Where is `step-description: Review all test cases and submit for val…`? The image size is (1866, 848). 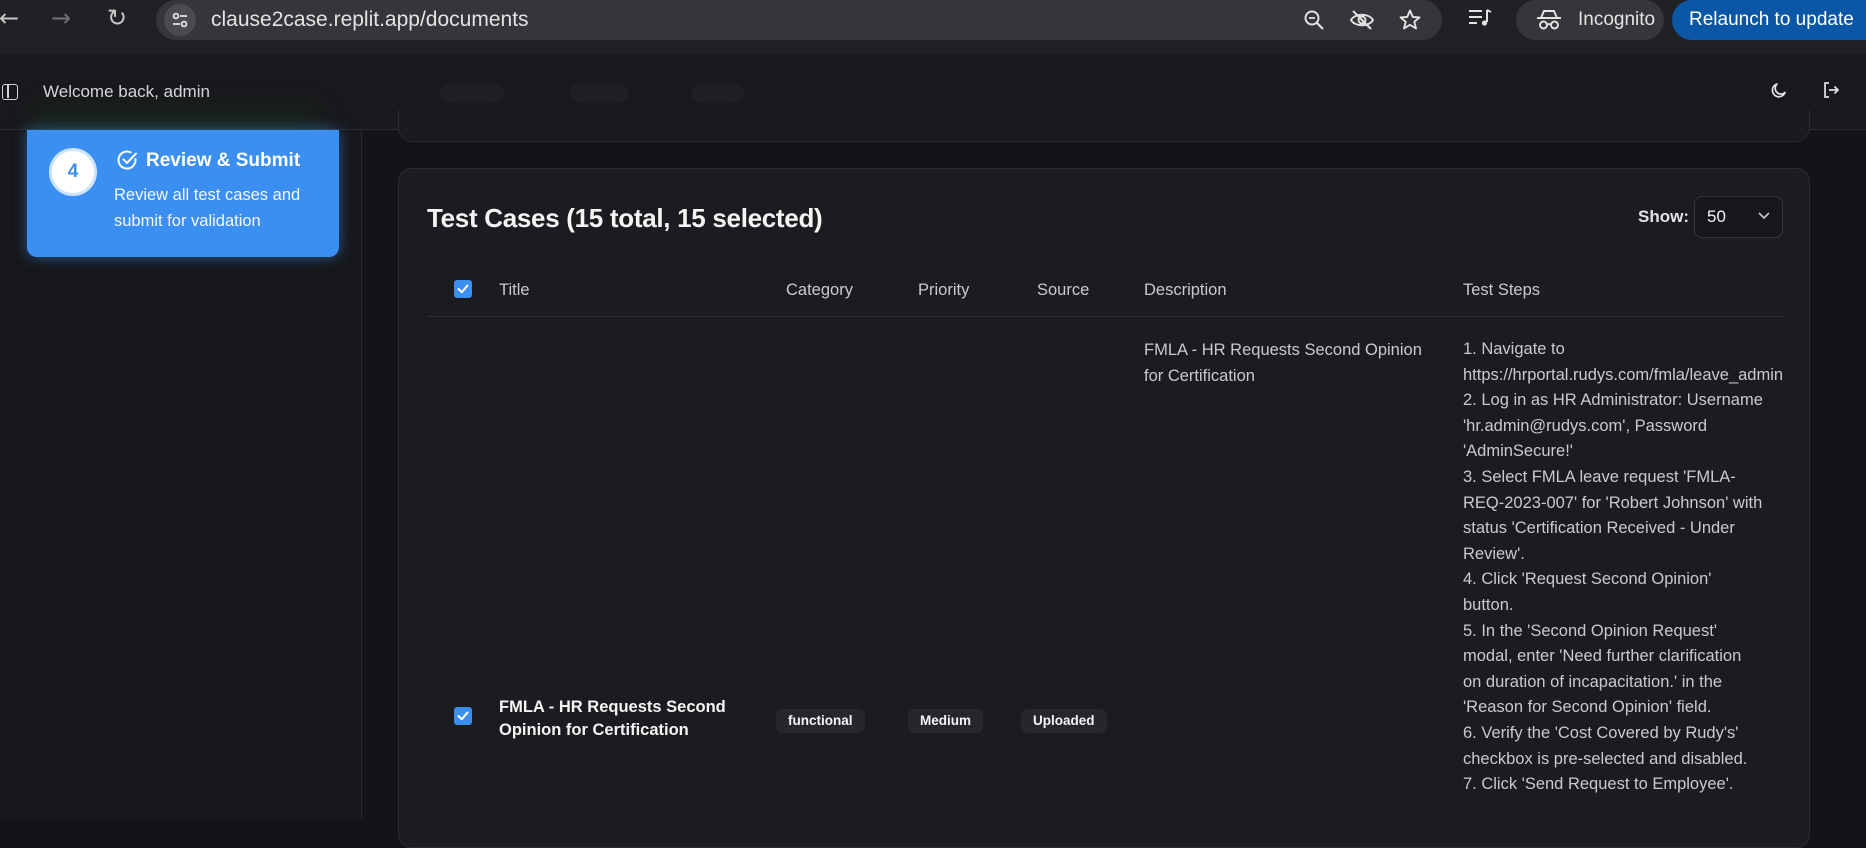 step-description: Review all test cases and submit for val… is located at coordinates (207, 208).